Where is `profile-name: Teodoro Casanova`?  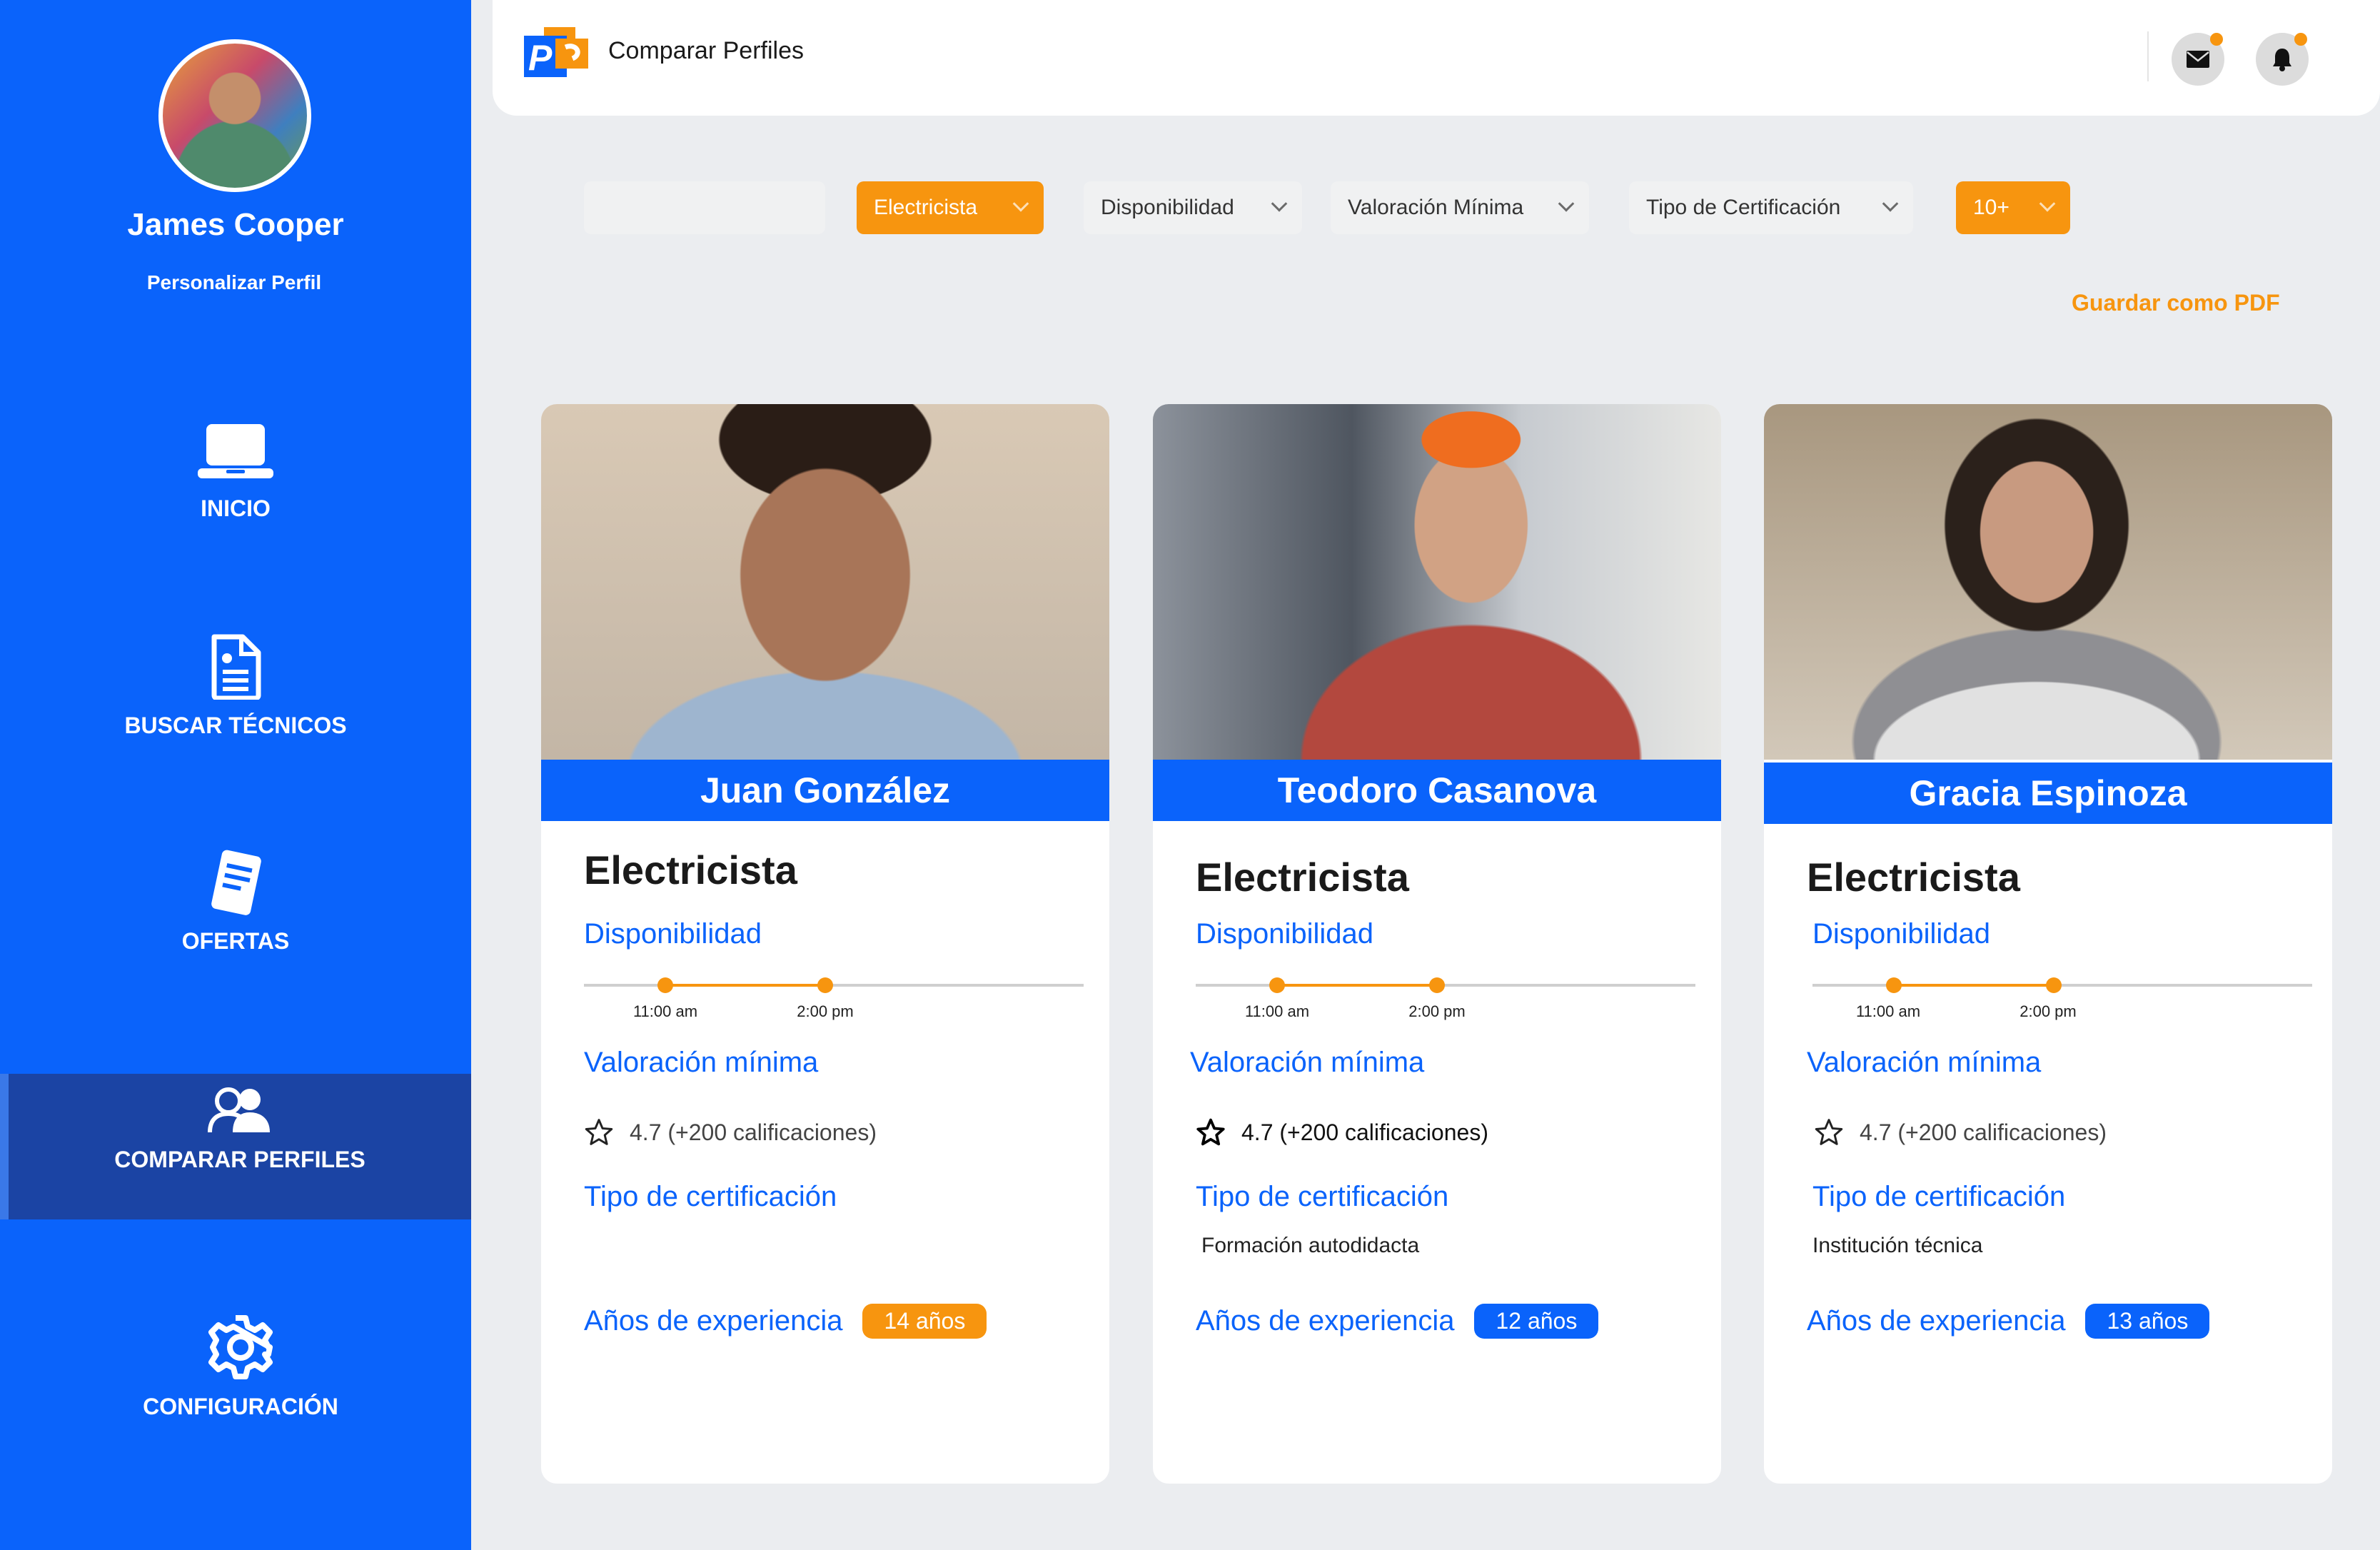 profile-name: Teodoro Casanova is located at coordinates (1437, 790).